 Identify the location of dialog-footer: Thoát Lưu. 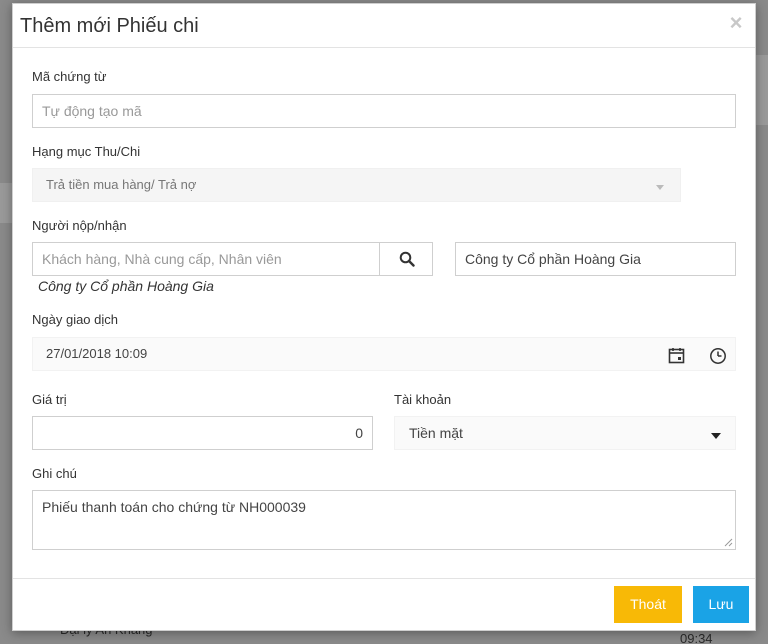
(384, 604).